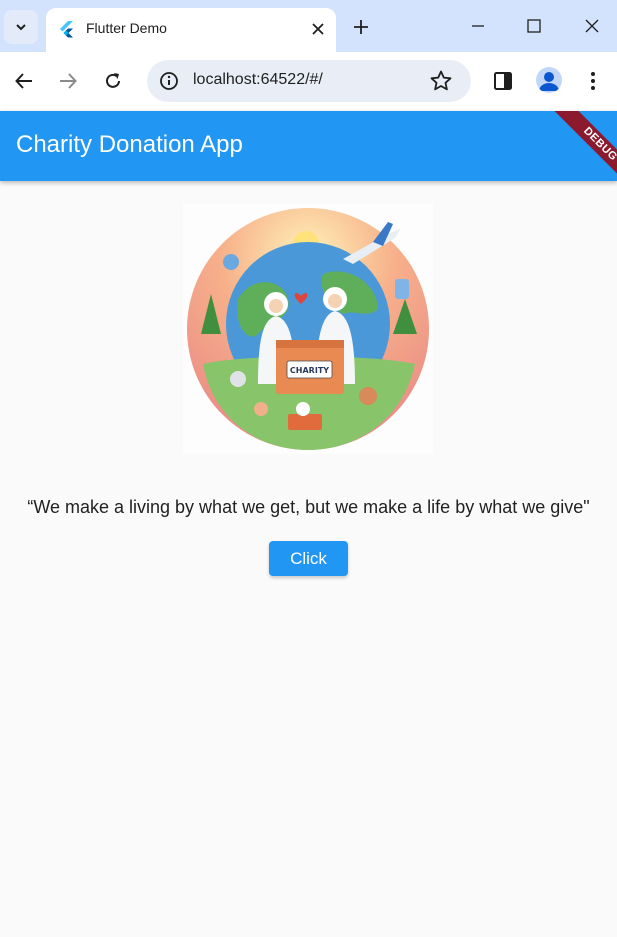 This screenshot has width=617, height=937. What do you see at coordinates (309, 370) in the screenshot?
I see `box-label: CHARITY` at bounding box center [309, 370].